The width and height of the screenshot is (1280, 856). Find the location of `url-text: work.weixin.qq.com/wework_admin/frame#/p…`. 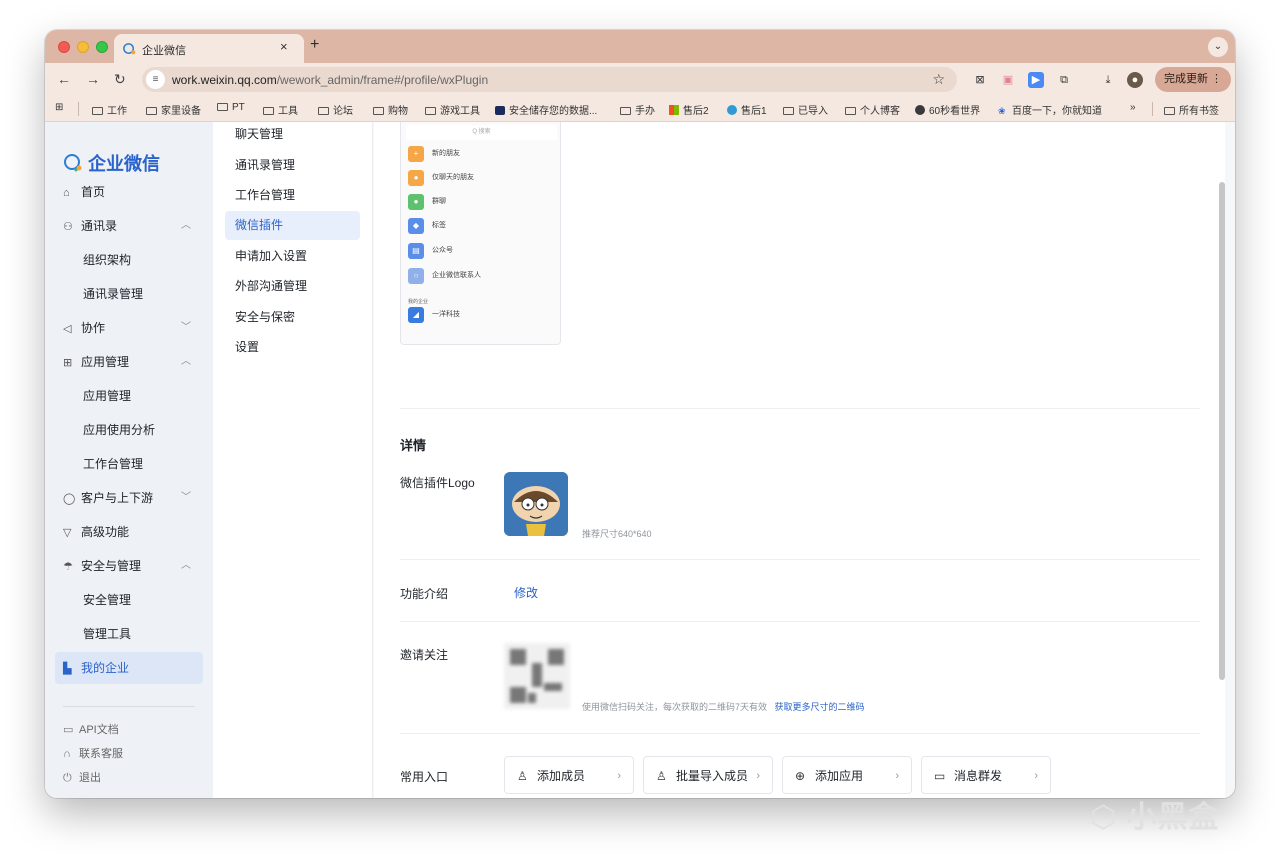

url-text: work.weixin.qq.com/wework_admin/frame#/p… is located at coordinates (330, 80).